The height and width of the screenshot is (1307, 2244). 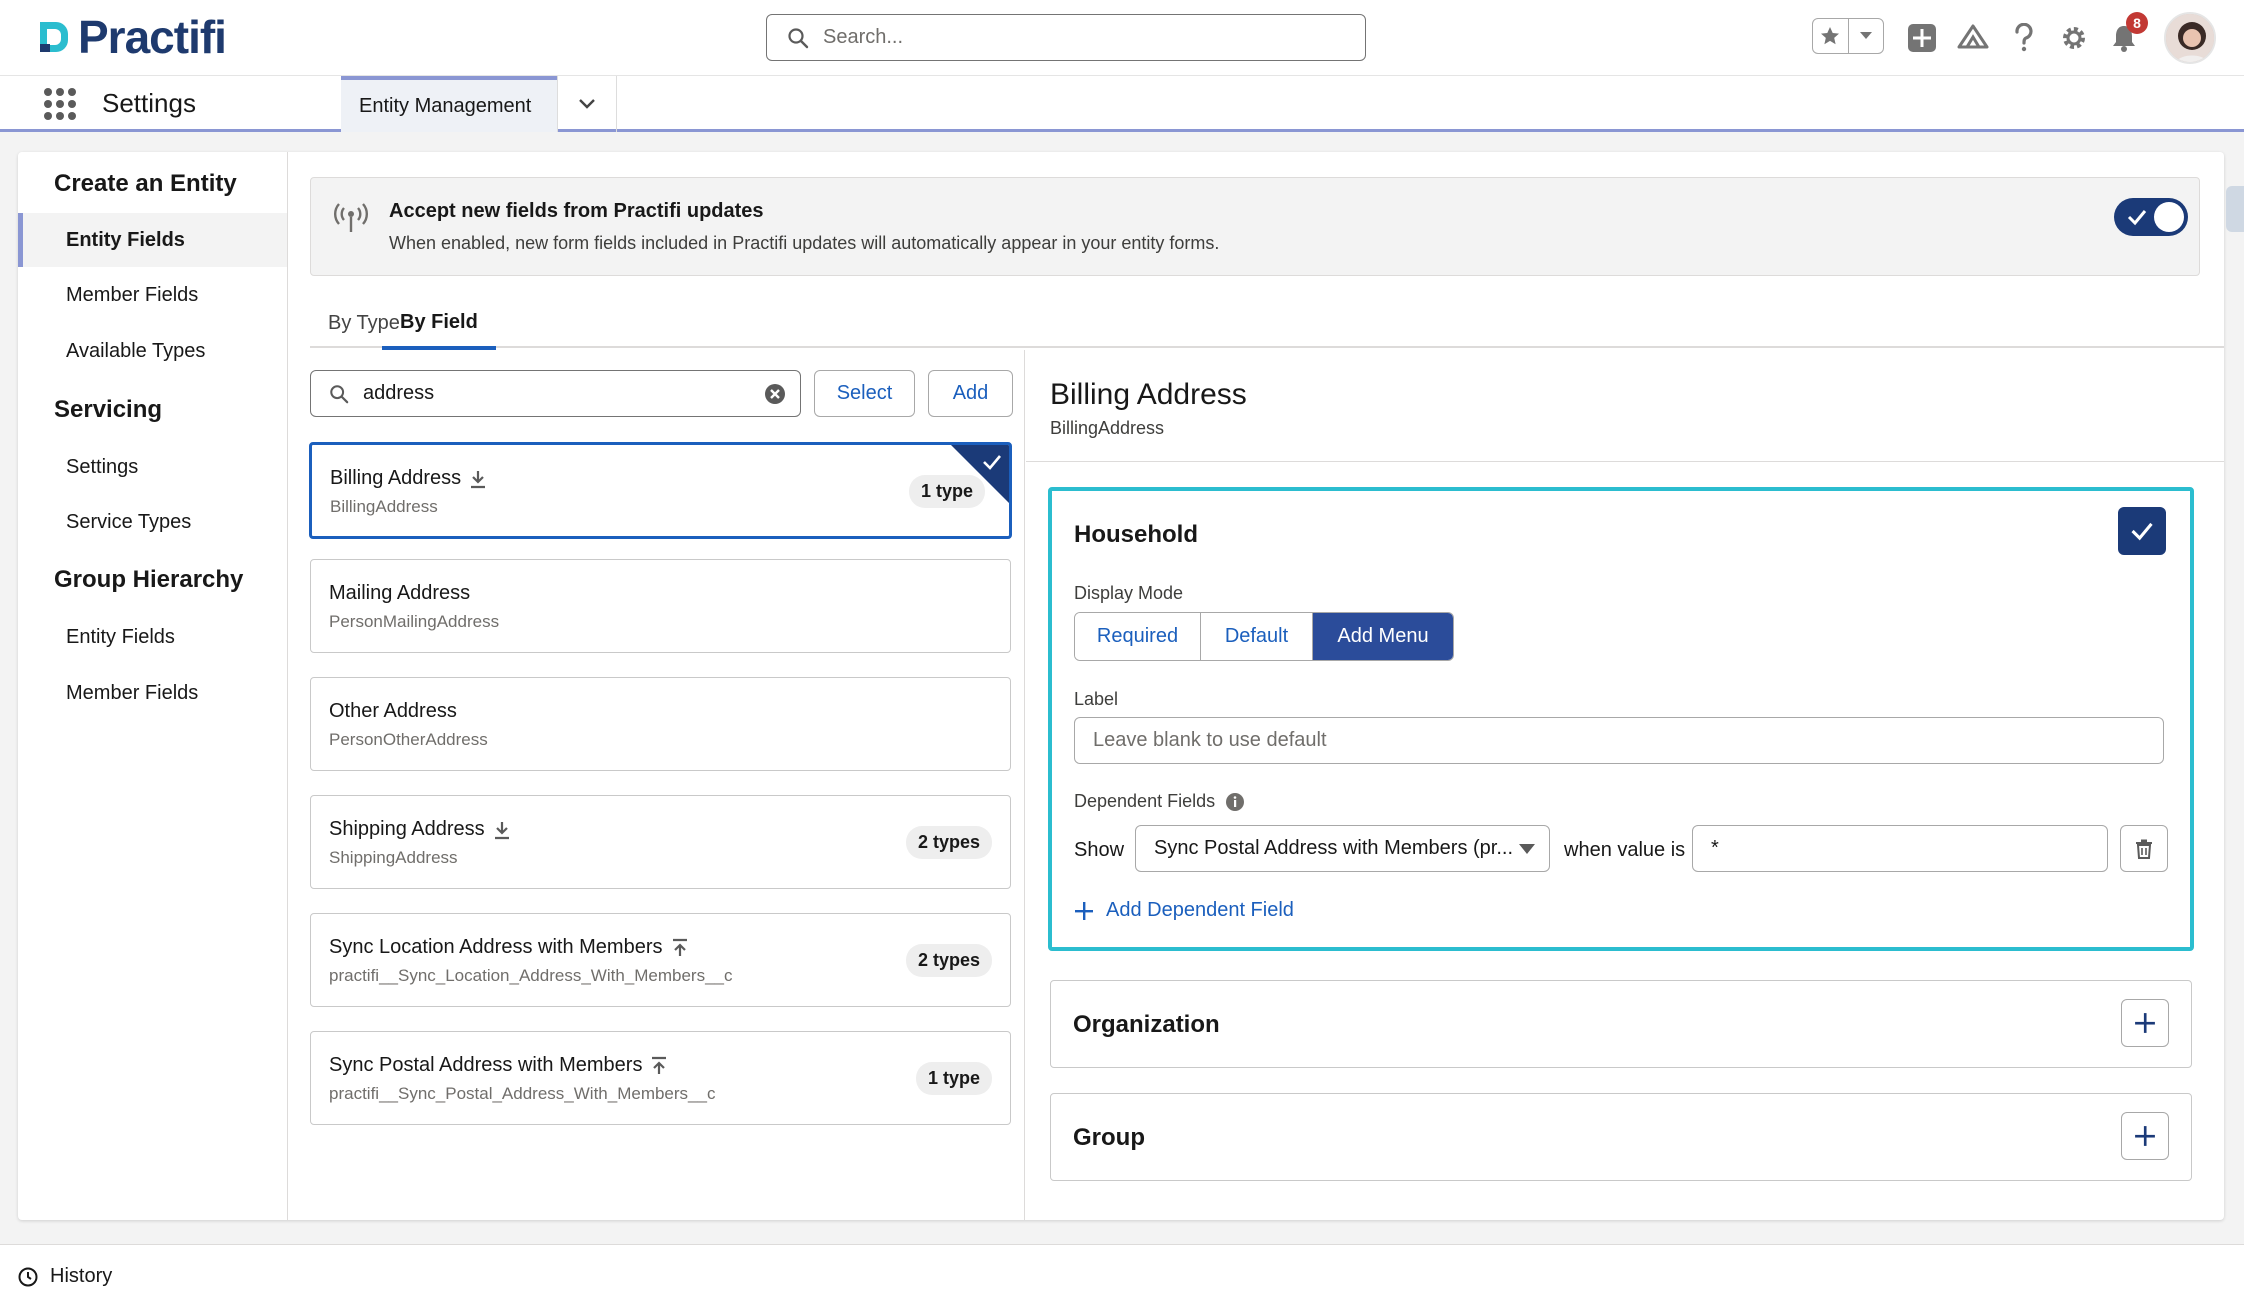 What do you see at coordinates (1107, 428) in the screenshot?
I see `detail-api-name: BillingAddress` at bounding box center [1107, 428].